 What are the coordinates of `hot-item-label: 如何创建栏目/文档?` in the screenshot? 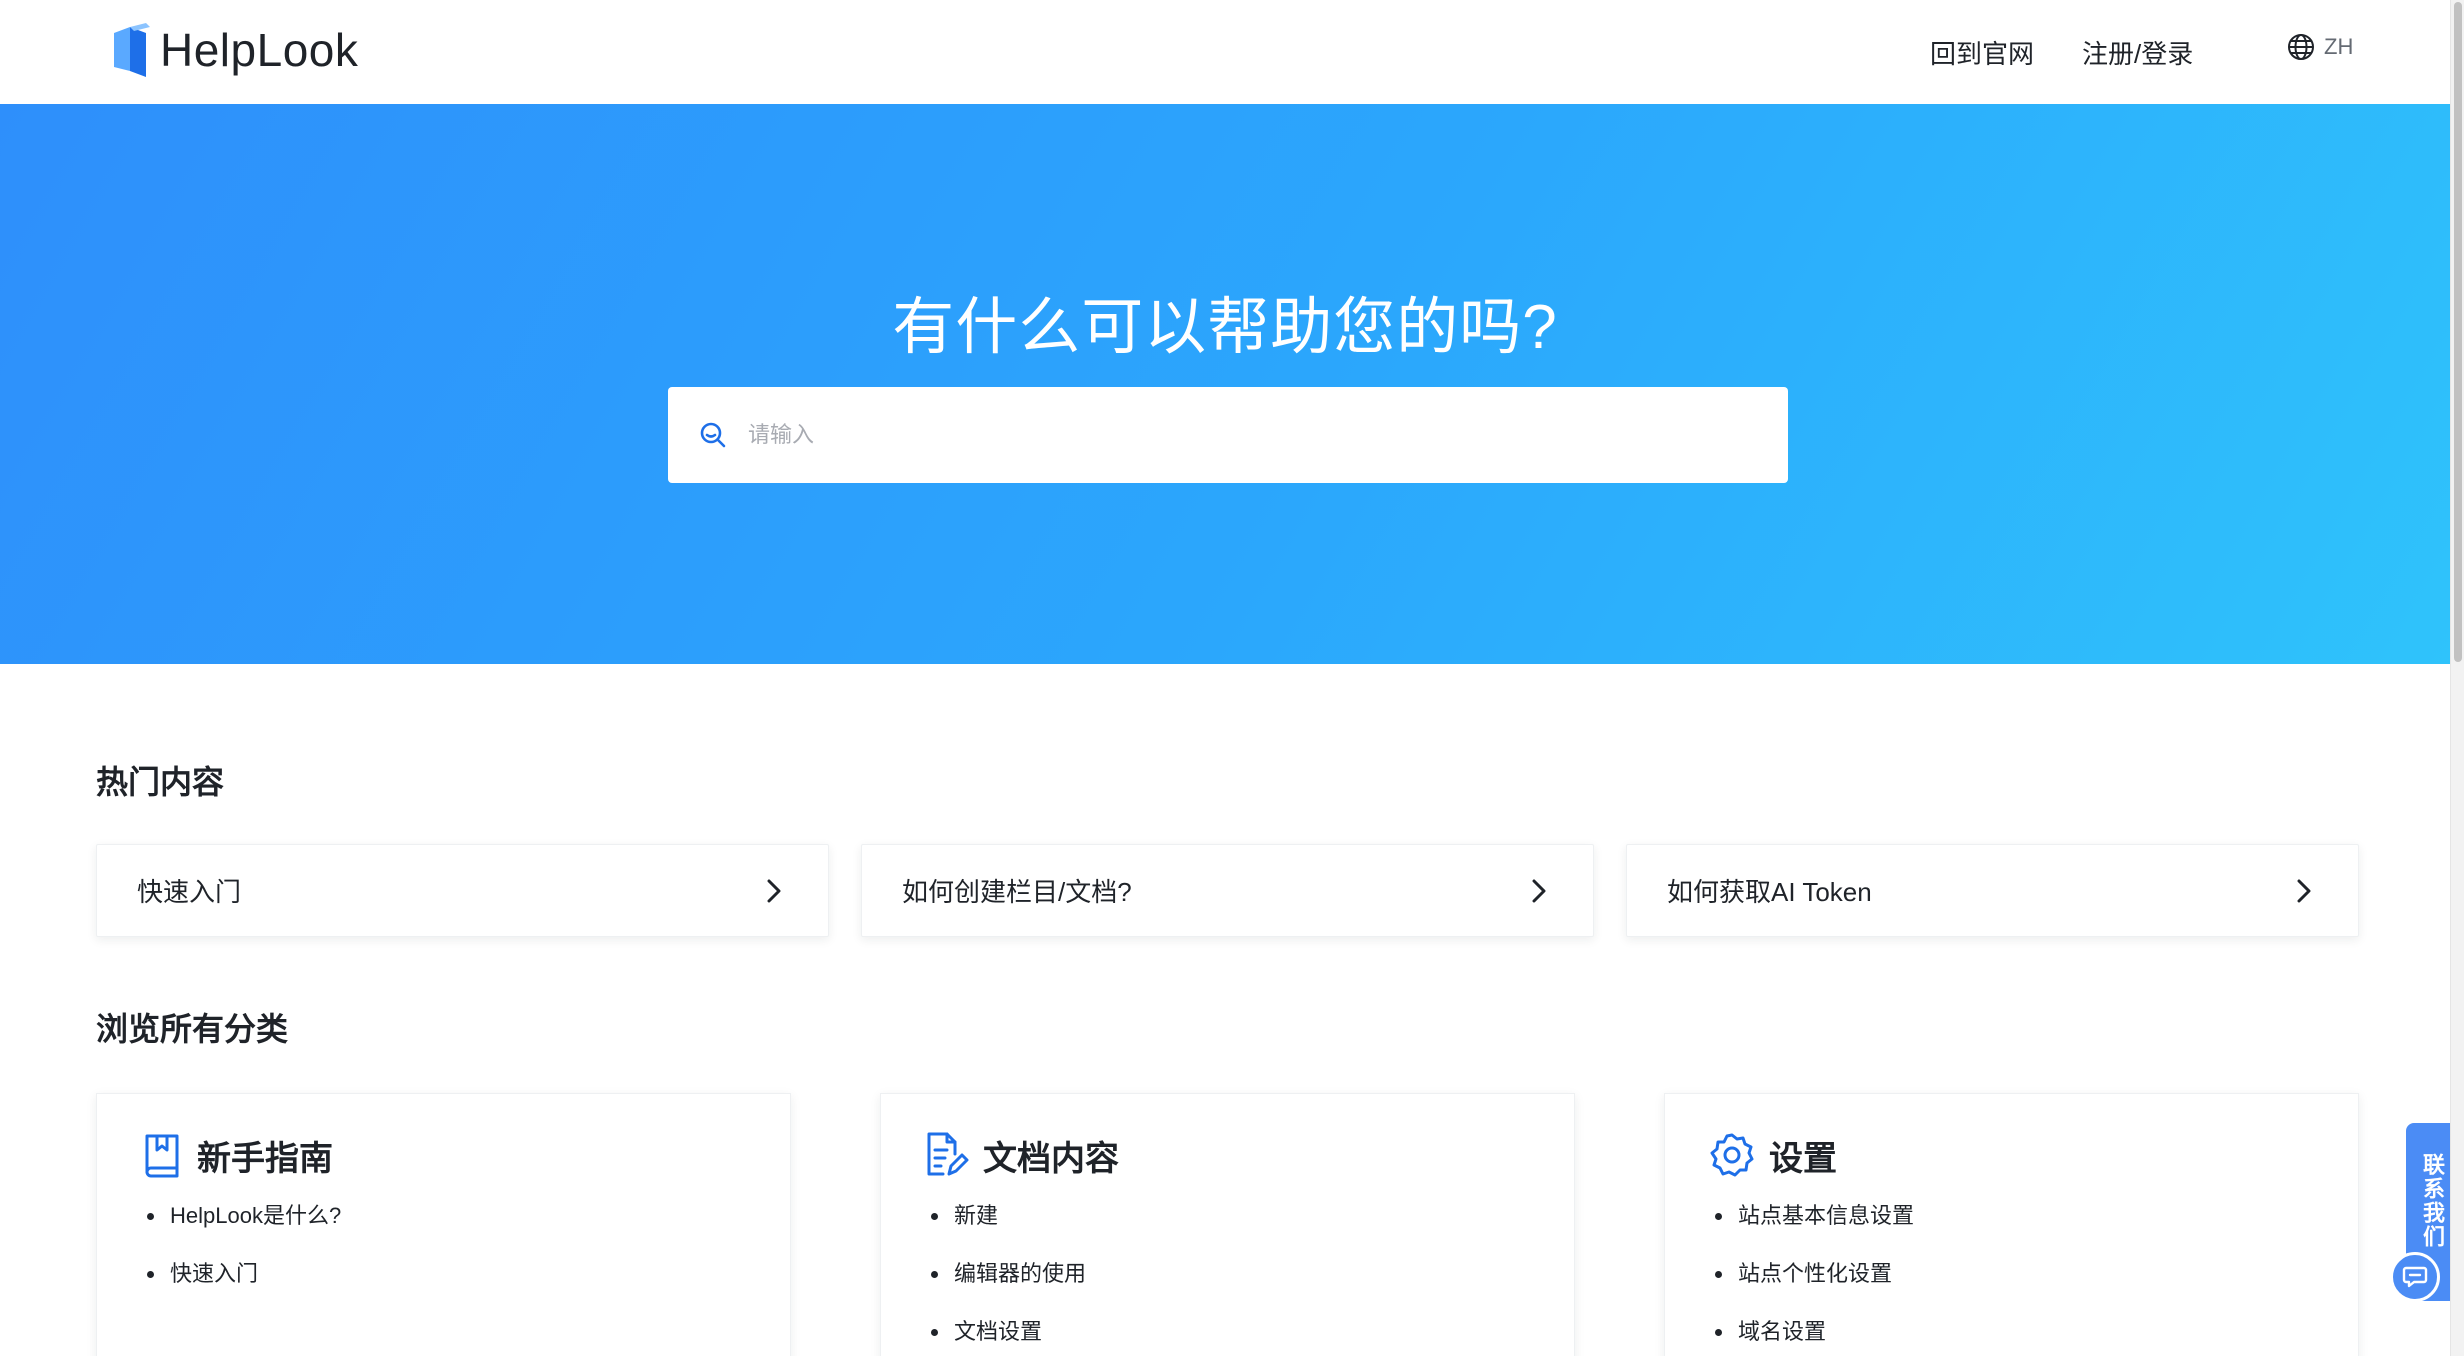 It's located at (1017, 892).